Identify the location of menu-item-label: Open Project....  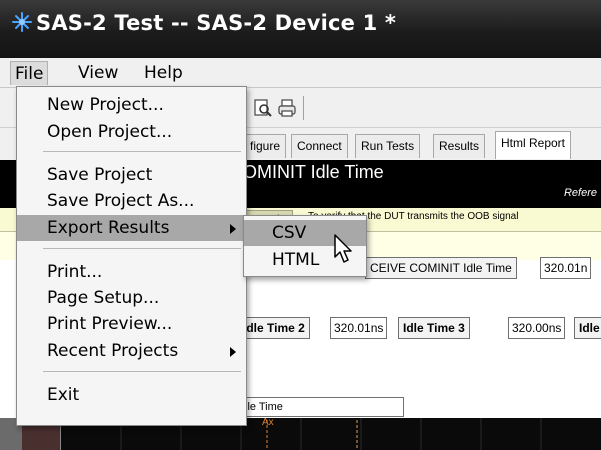
(110, 132).